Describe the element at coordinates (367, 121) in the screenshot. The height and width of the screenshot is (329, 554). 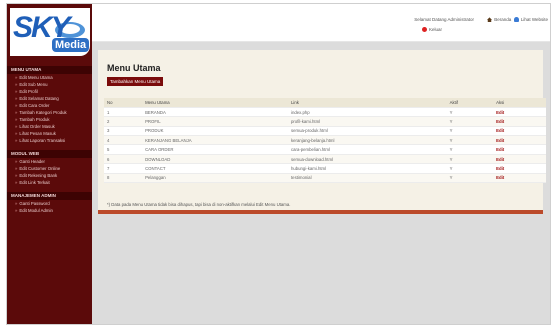
I see `cell-link: profil-kami.html` at that location.